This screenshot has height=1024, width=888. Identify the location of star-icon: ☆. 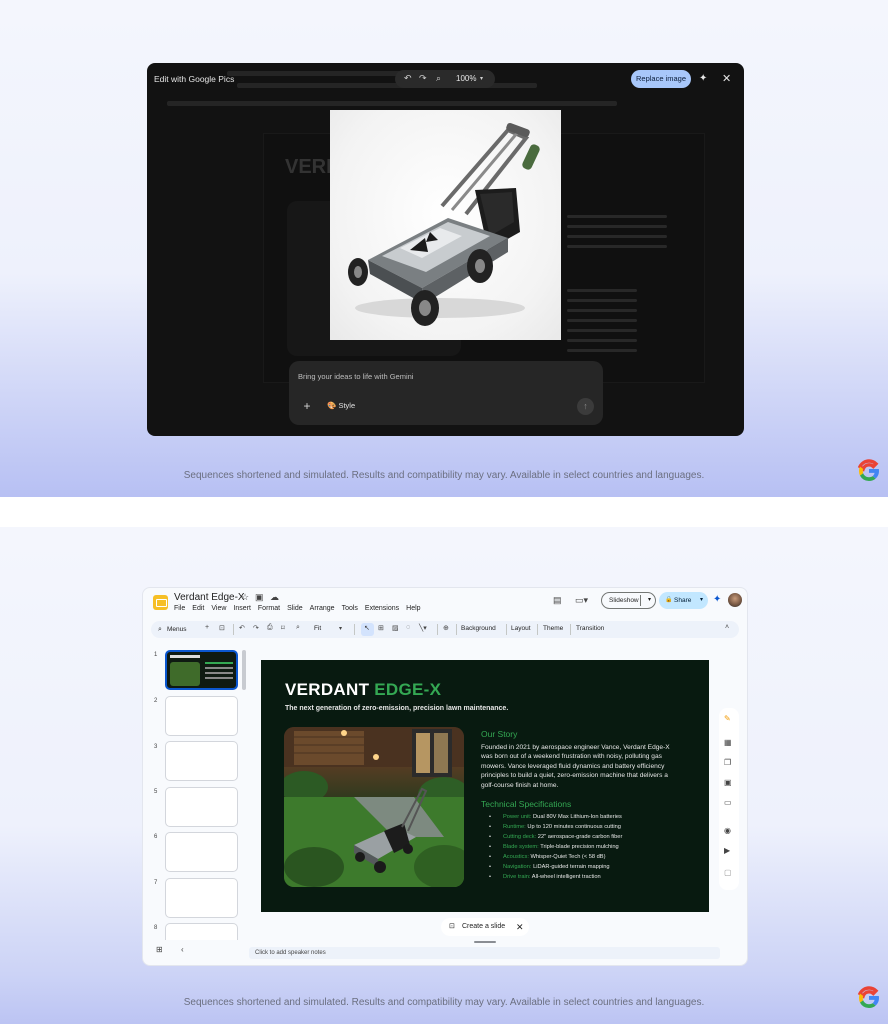
(245, 597).